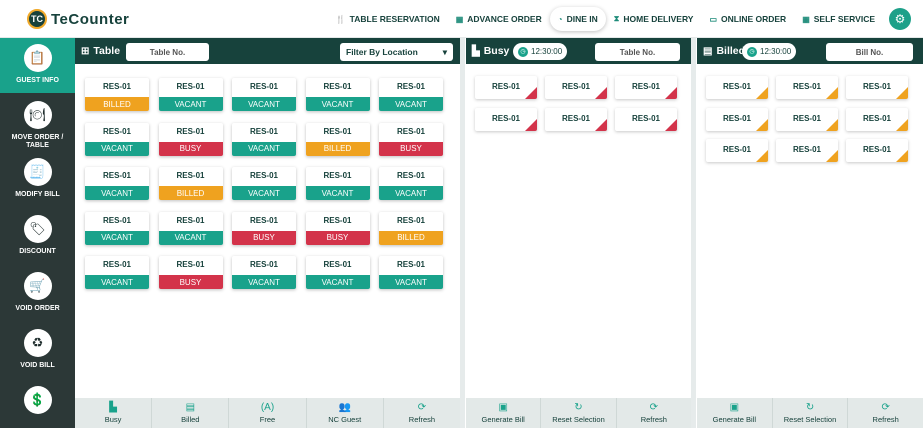  Describe the element at coordinates (601, 93) in the screenshot. I see `status-corner` at that location.